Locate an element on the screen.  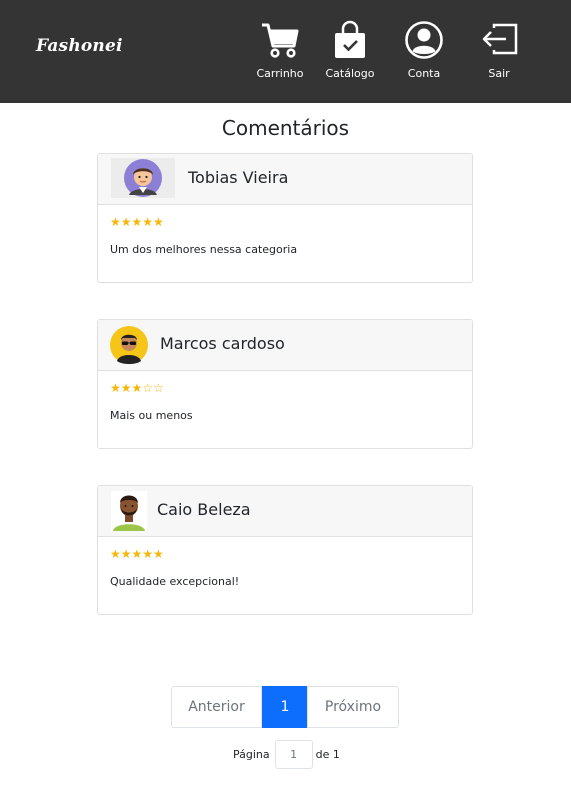
review-header: Marcos cardoso is located at coordinates (285, 345).